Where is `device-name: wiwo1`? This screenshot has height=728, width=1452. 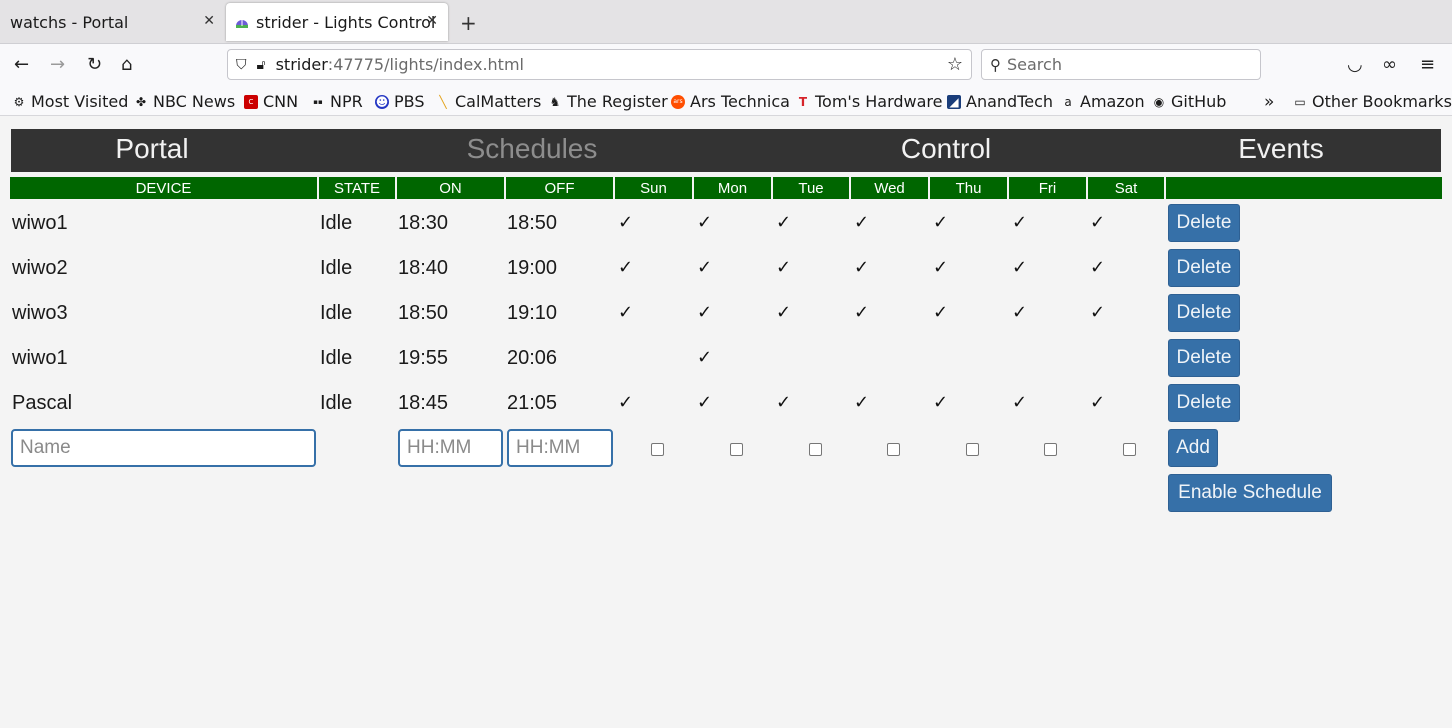
device-name: wiwo1 is located at coordinates (40, 223).